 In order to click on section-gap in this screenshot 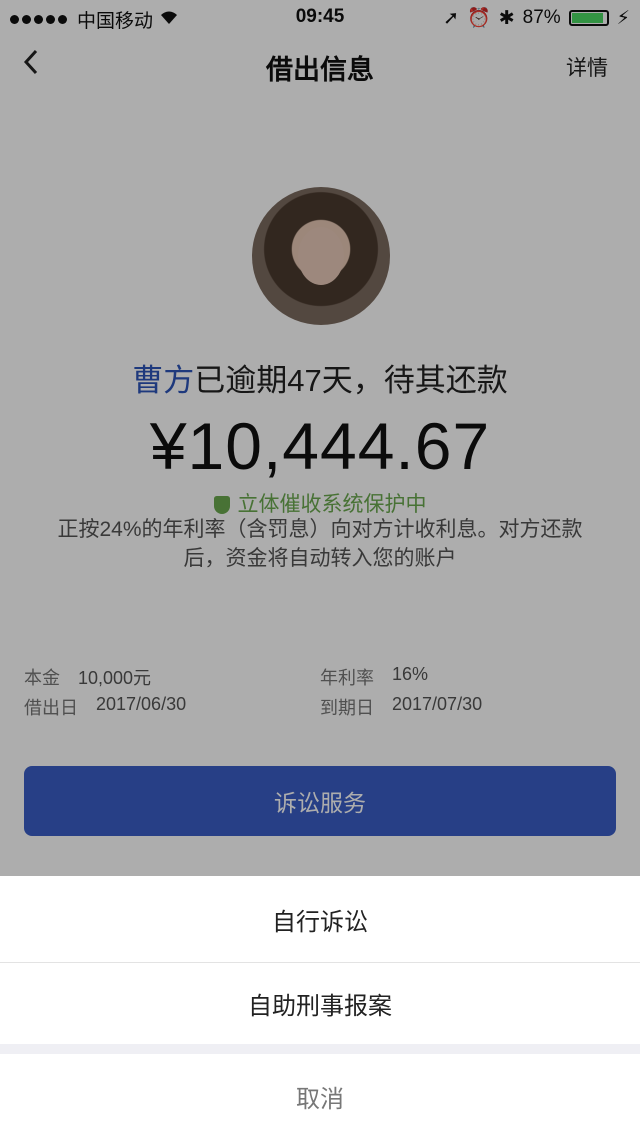, I will do `click(320, 1049)`.